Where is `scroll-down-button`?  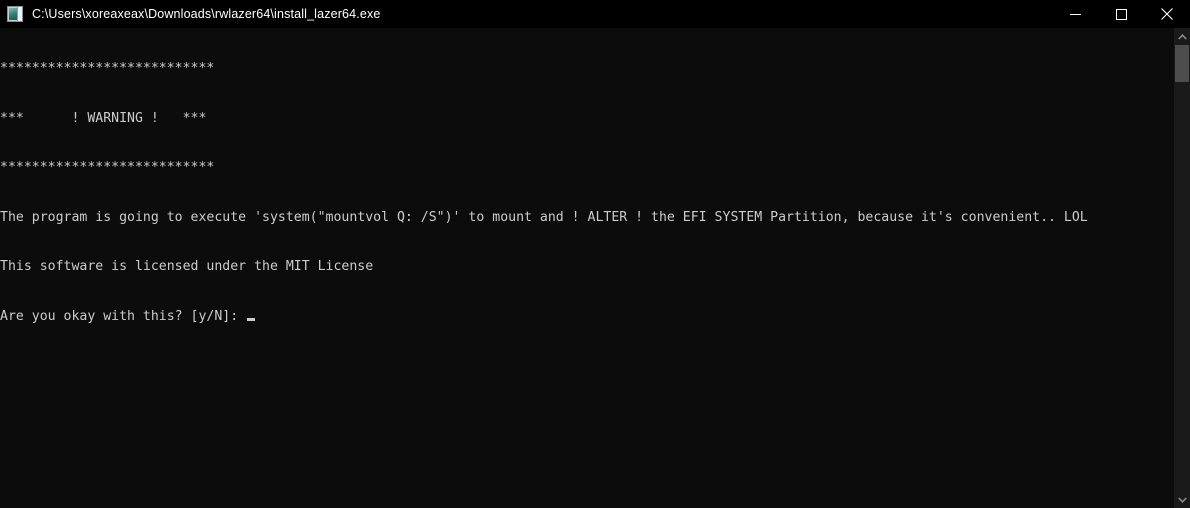
scroll-down-button is located at coordinates (1182, 499).